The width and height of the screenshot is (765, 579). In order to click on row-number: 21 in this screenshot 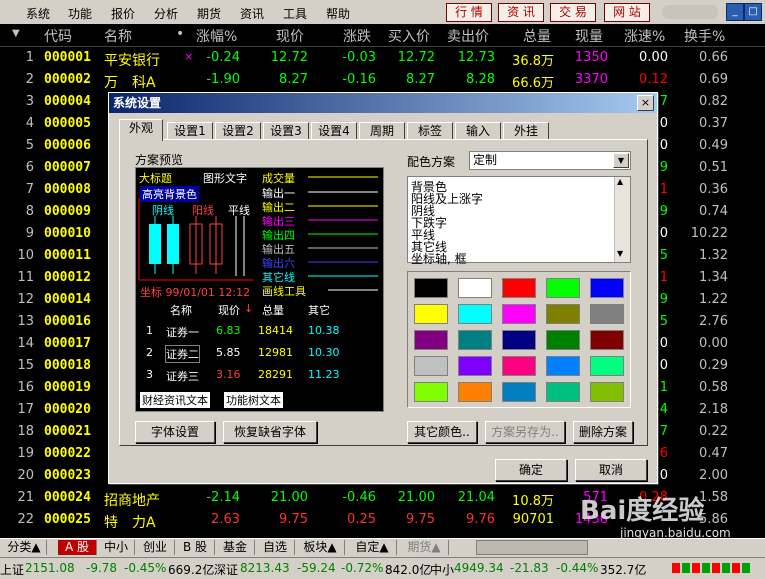, I will do `click(25, 497)`.